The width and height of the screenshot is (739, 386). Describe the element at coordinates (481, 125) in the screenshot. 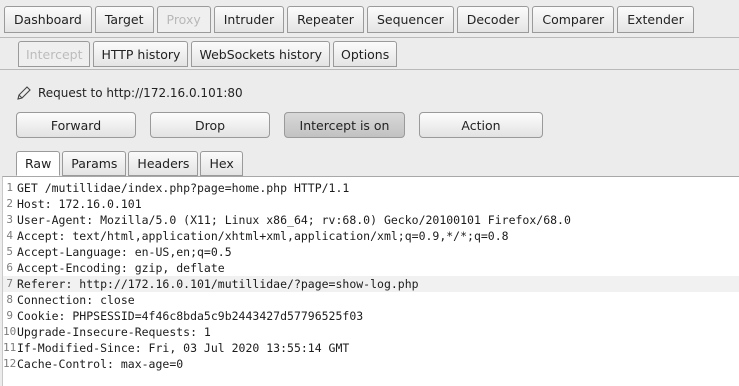

I see `action-button: Action` at that location.